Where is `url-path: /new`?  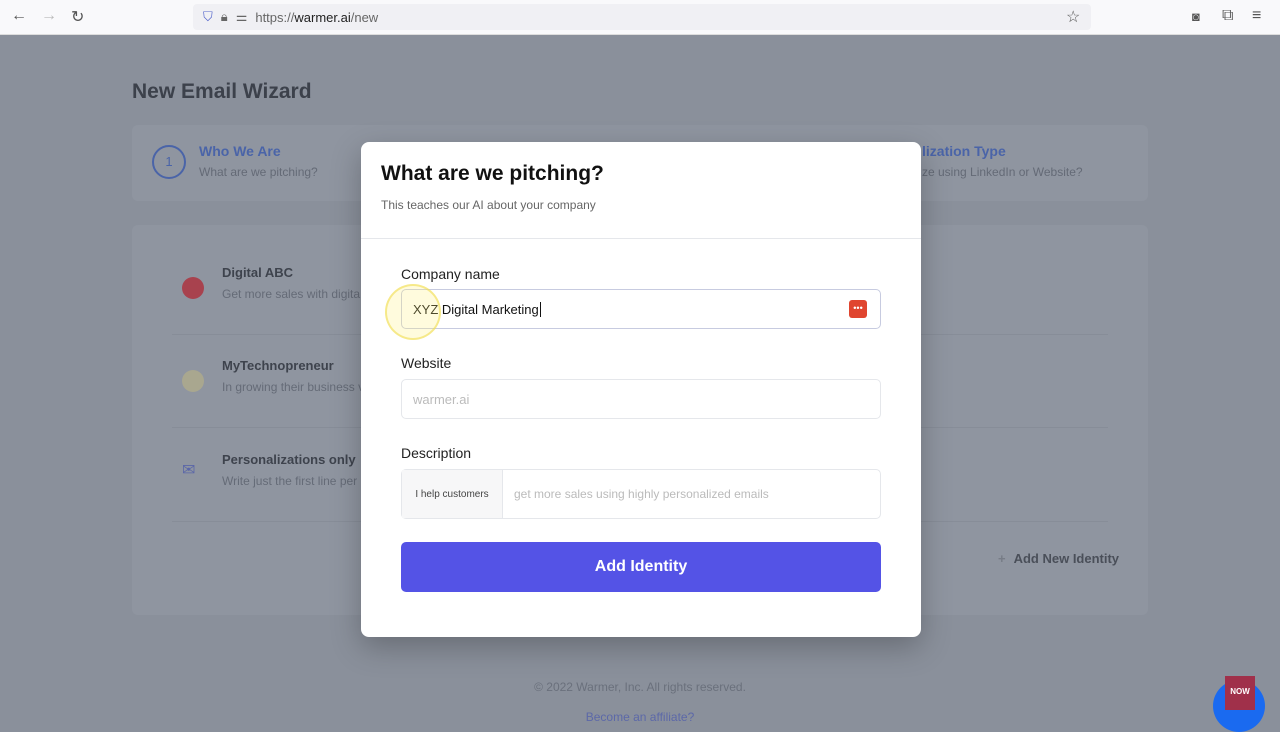 url-path: /new is located at coordinates (364, 17).